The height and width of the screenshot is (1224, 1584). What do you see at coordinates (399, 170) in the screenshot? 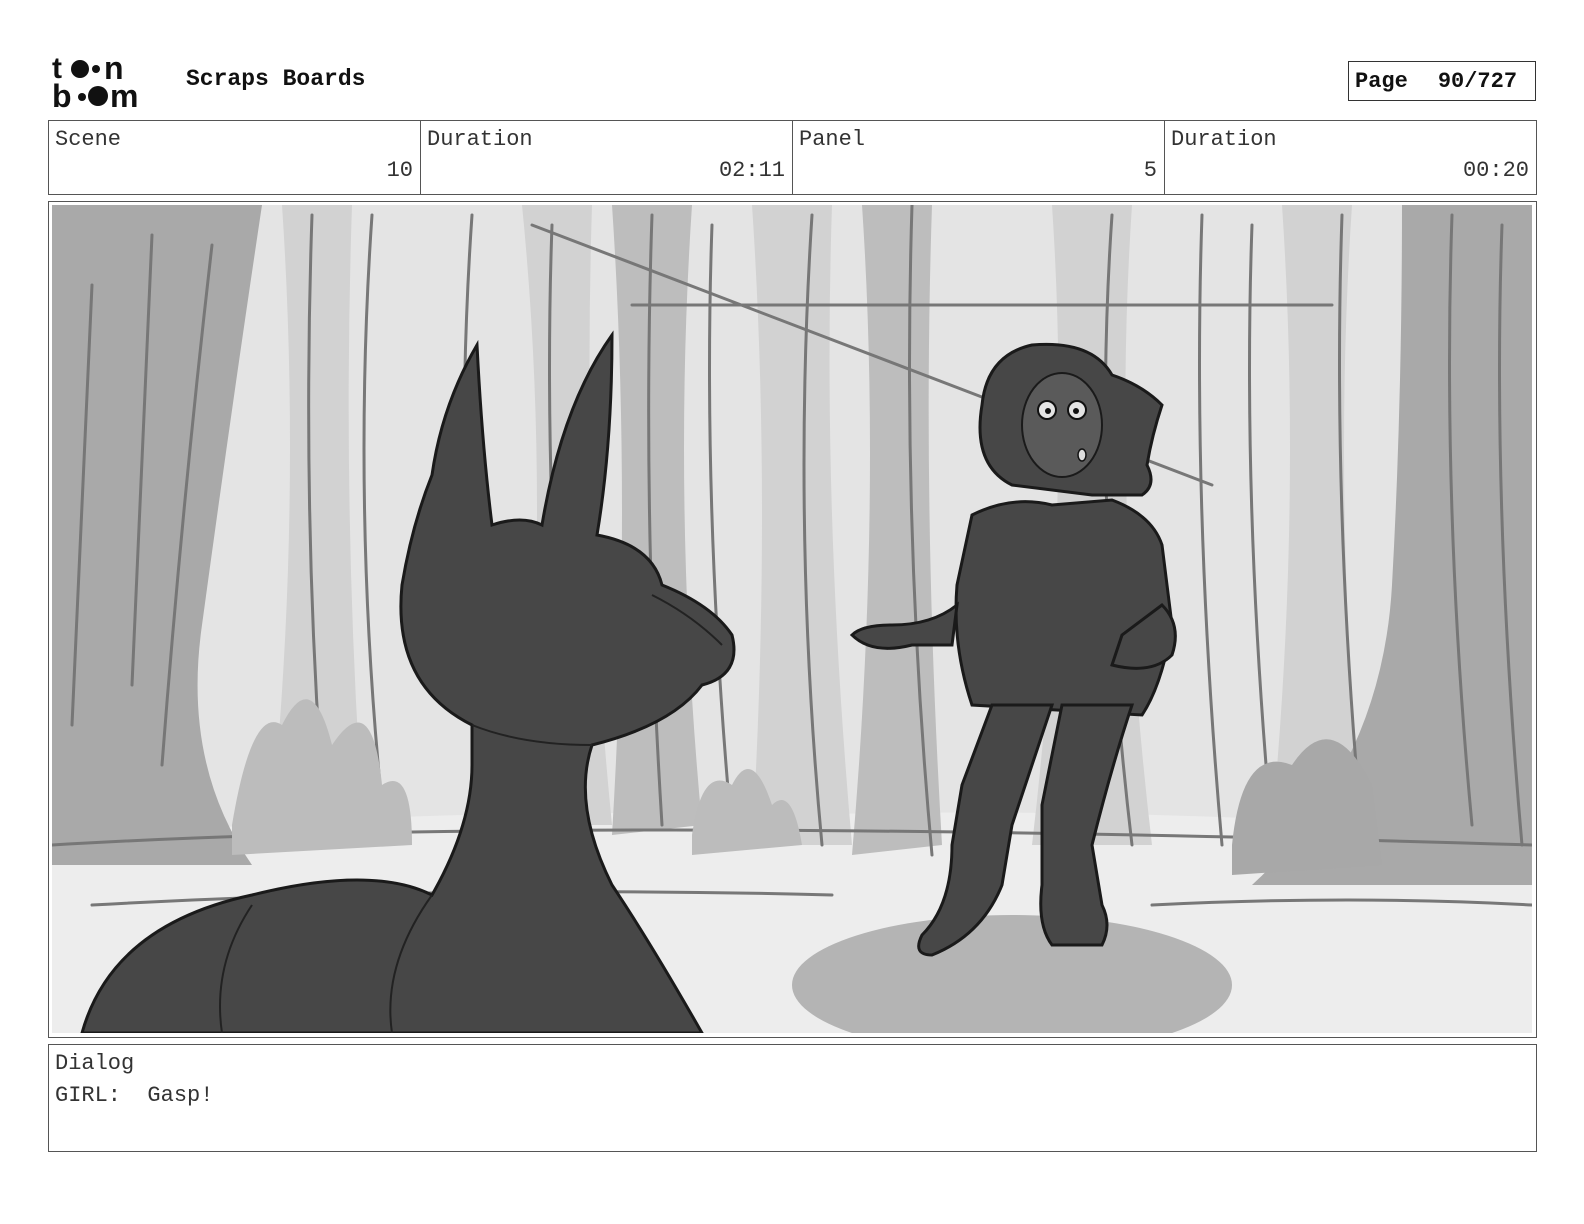
I see `scene-value: 10` at bounding box center [399, 170].